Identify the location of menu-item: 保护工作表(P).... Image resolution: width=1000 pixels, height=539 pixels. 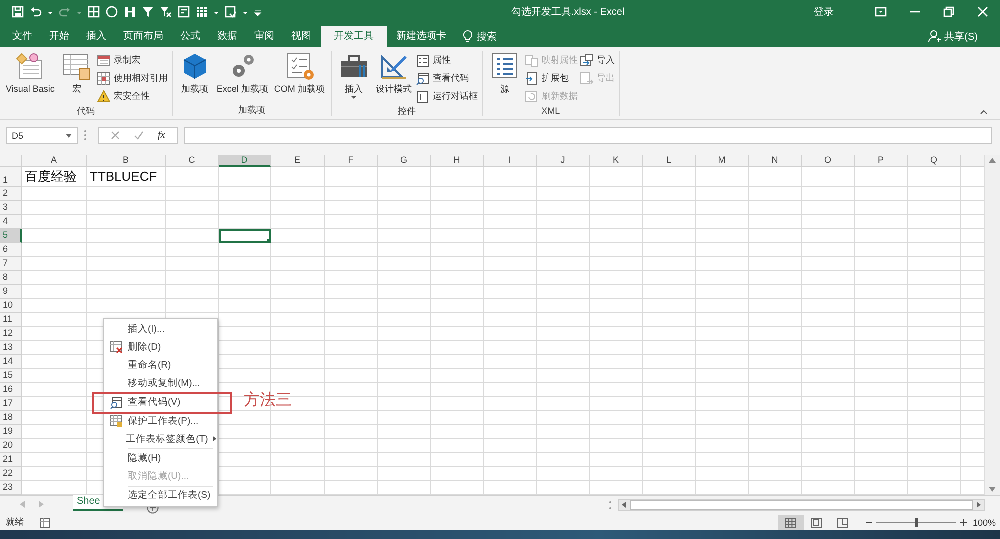
(160, 421).